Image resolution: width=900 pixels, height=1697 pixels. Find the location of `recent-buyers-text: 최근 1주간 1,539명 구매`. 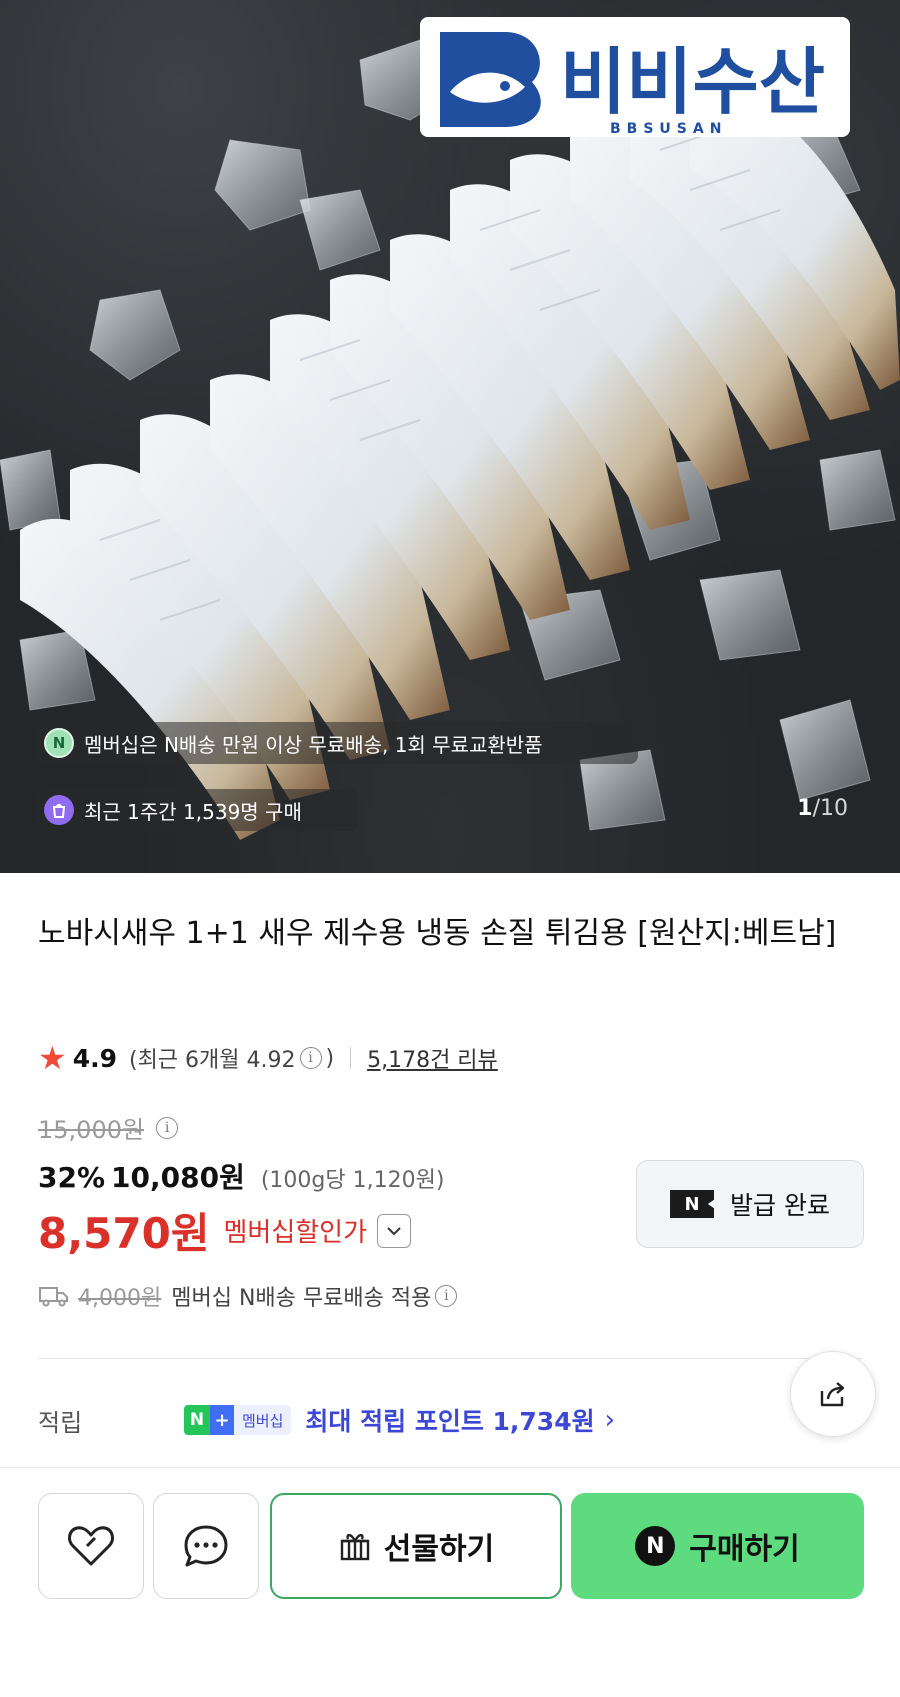

recent-buyers-text: 최근 1주간 1,539명 구매 is located at coordinates (193, 811).